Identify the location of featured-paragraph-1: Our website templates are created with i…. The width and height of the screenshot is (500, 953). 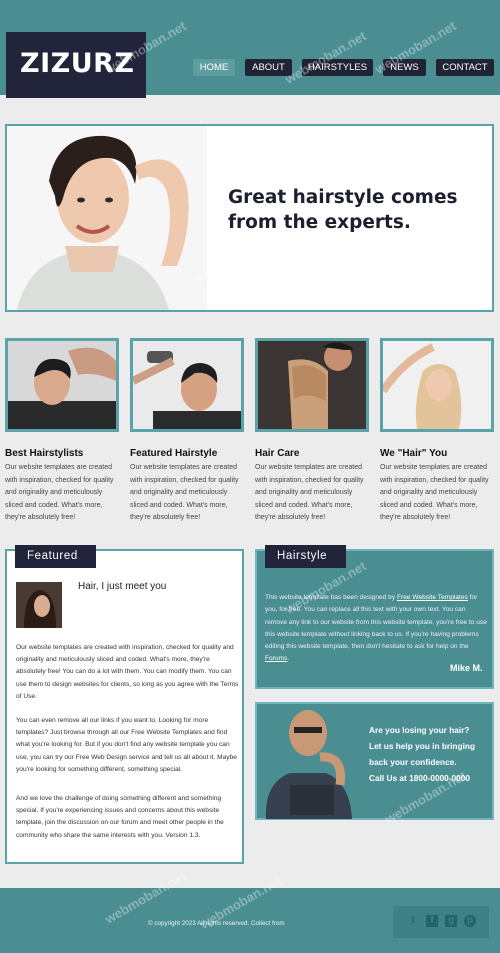
(127, 672).